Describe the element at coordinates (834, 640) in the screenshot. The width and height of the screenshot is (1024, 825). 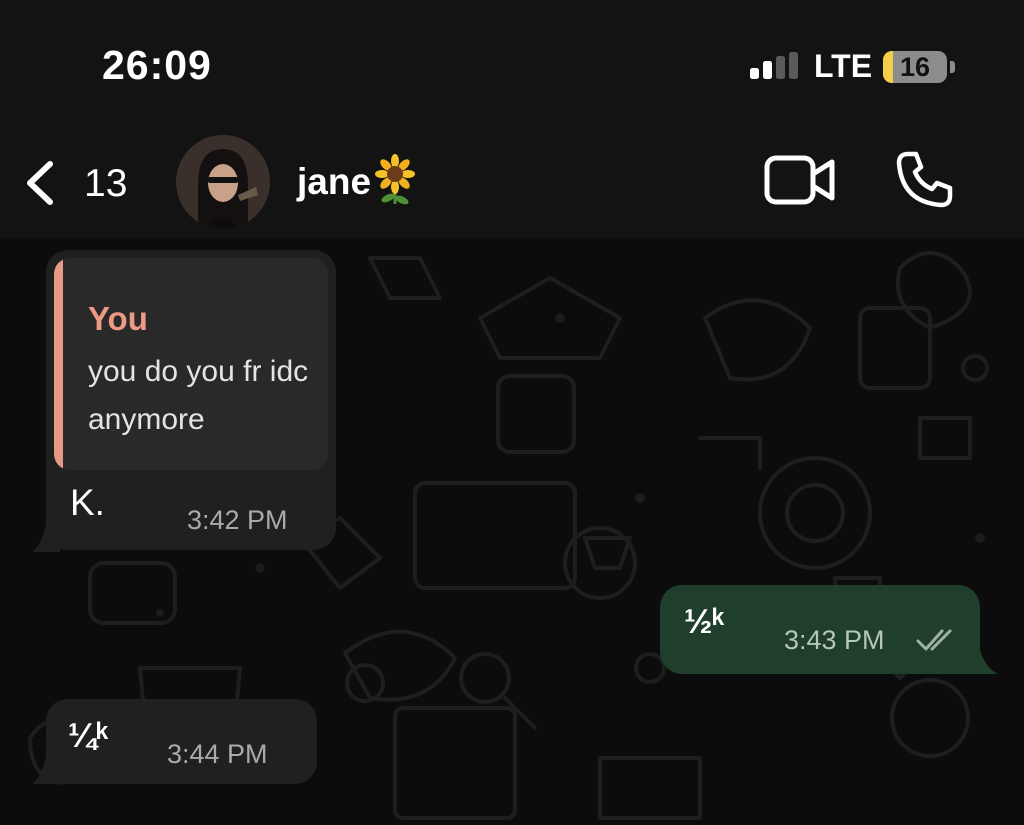
I see `message-time: 3:43 PM` at that location.